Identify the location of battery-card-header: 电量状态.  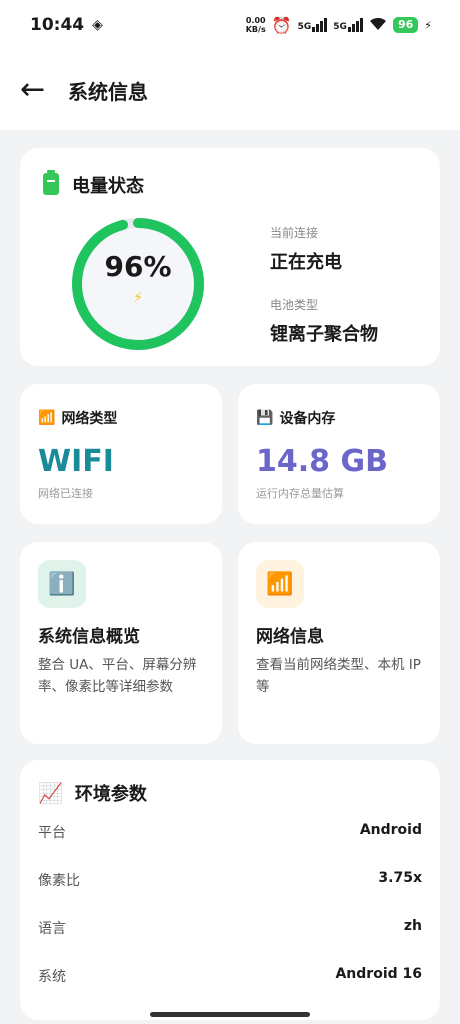
(93, 185).